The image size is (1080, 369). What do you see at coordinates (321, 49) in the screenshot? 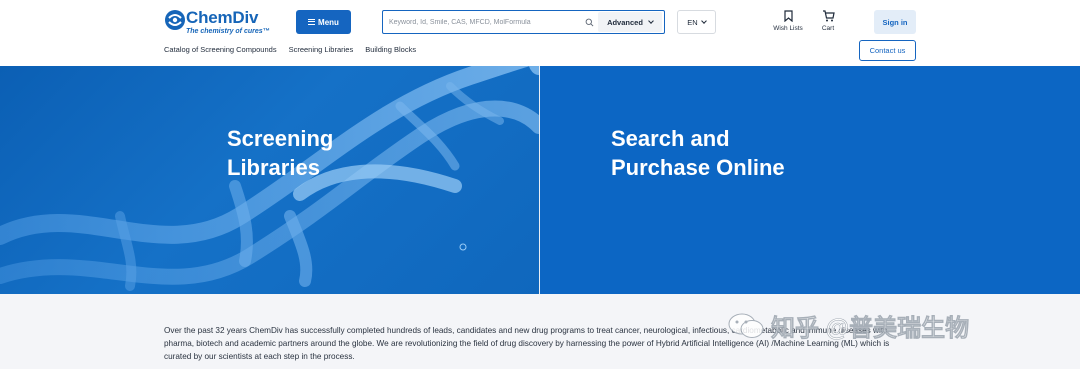
I see `subnav-screening-libraries: Screening Libraries` at bounding box center [321, 49].